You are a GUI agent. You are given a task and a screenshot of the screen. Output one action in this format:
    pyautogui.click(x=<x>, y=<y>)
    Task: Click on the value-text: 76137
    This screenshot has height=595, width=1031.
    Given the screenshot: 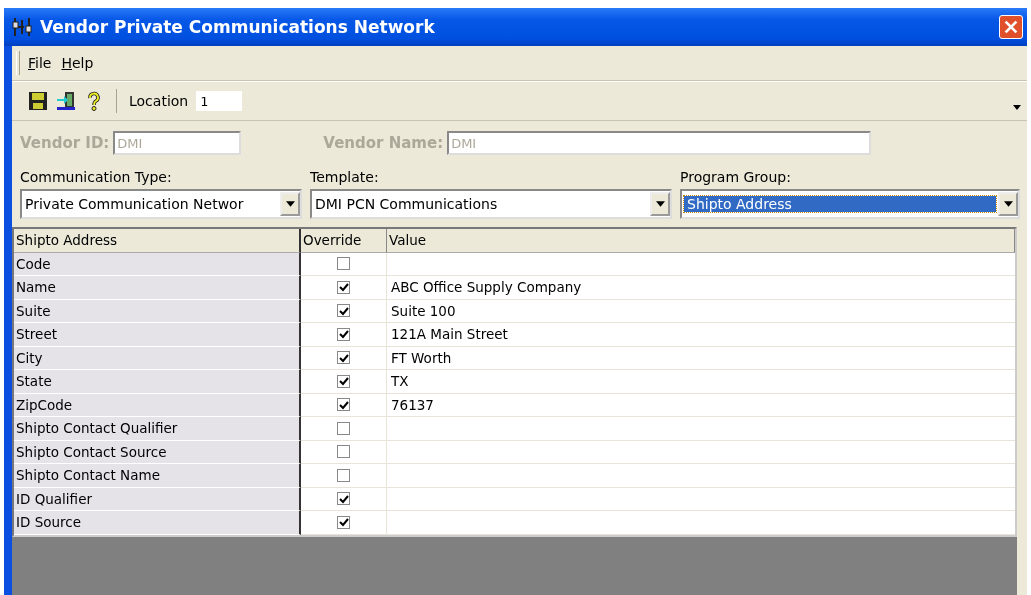 What is the action you would take?
    pyautogui.click(x=412, y=404)
    